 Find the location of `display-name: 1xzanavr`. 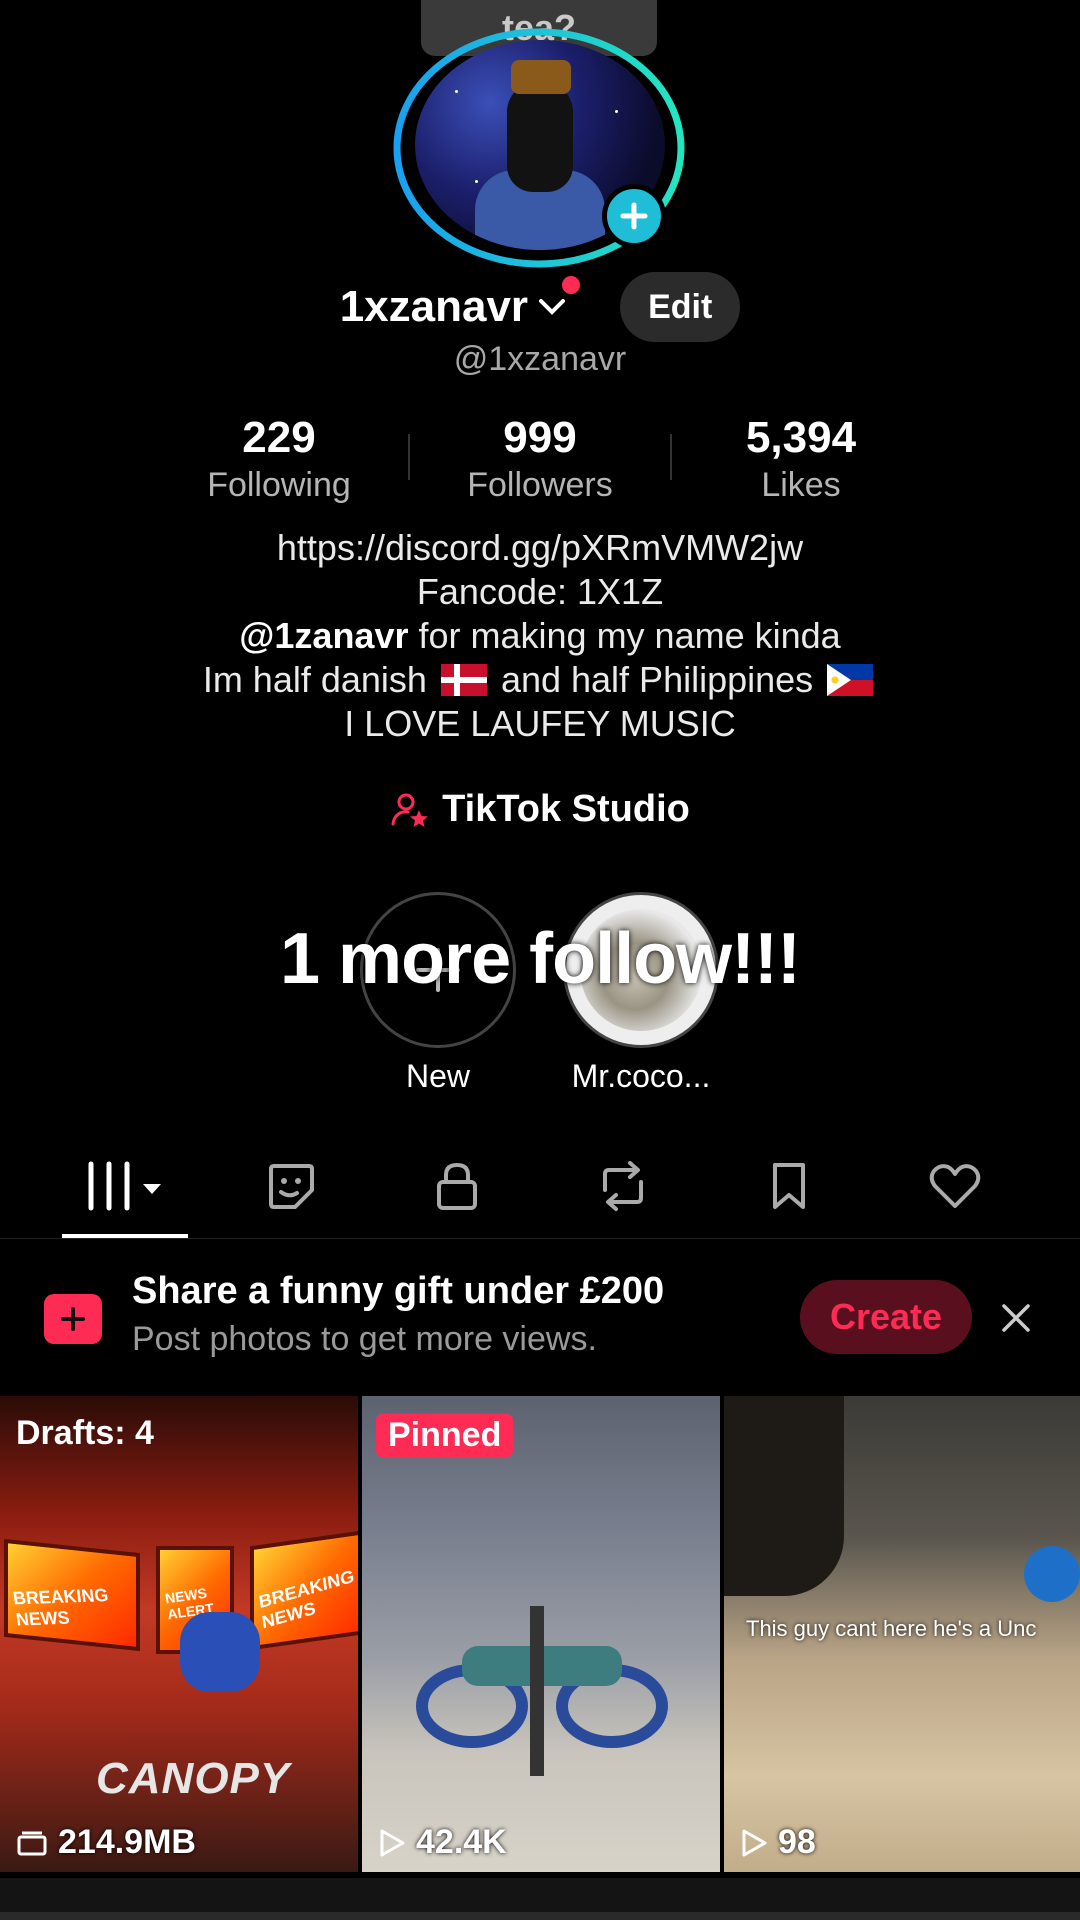

display-name: 1xzanavr is located at coordinates (434, 306).